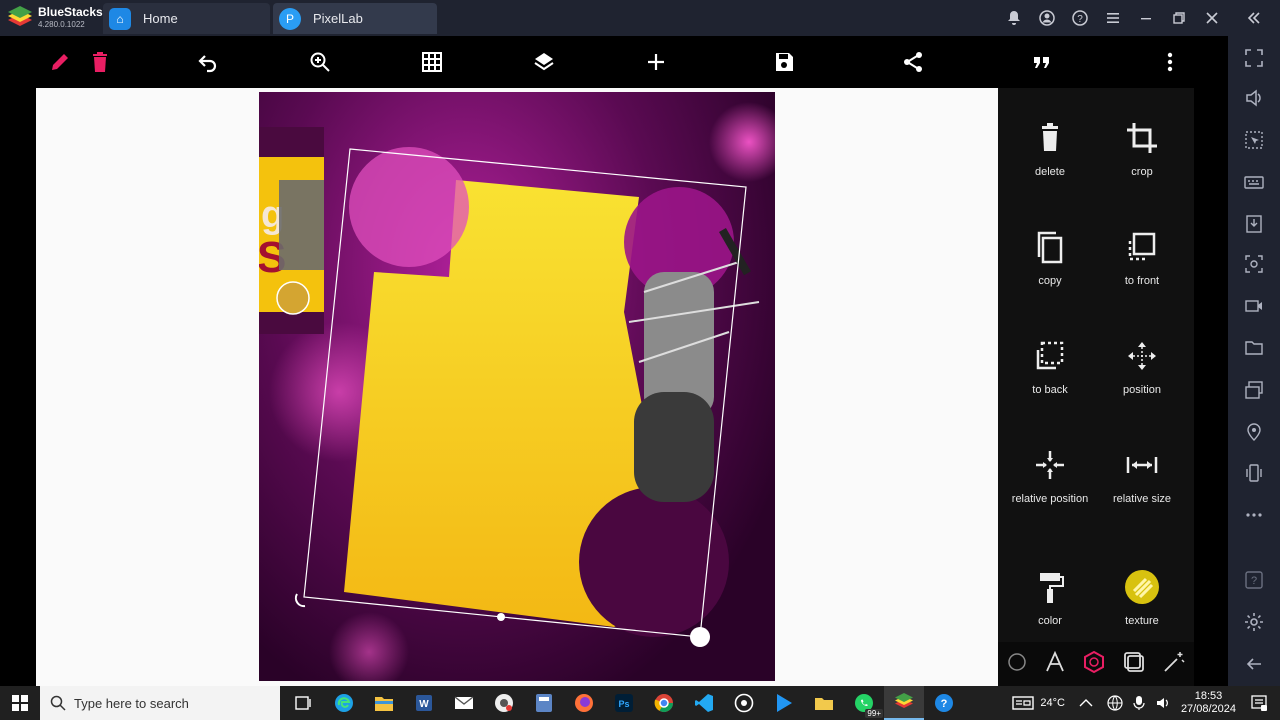 This screenshot has width=1280, height=720. I want to click on folder-yellow-icon, so click(824, 703).